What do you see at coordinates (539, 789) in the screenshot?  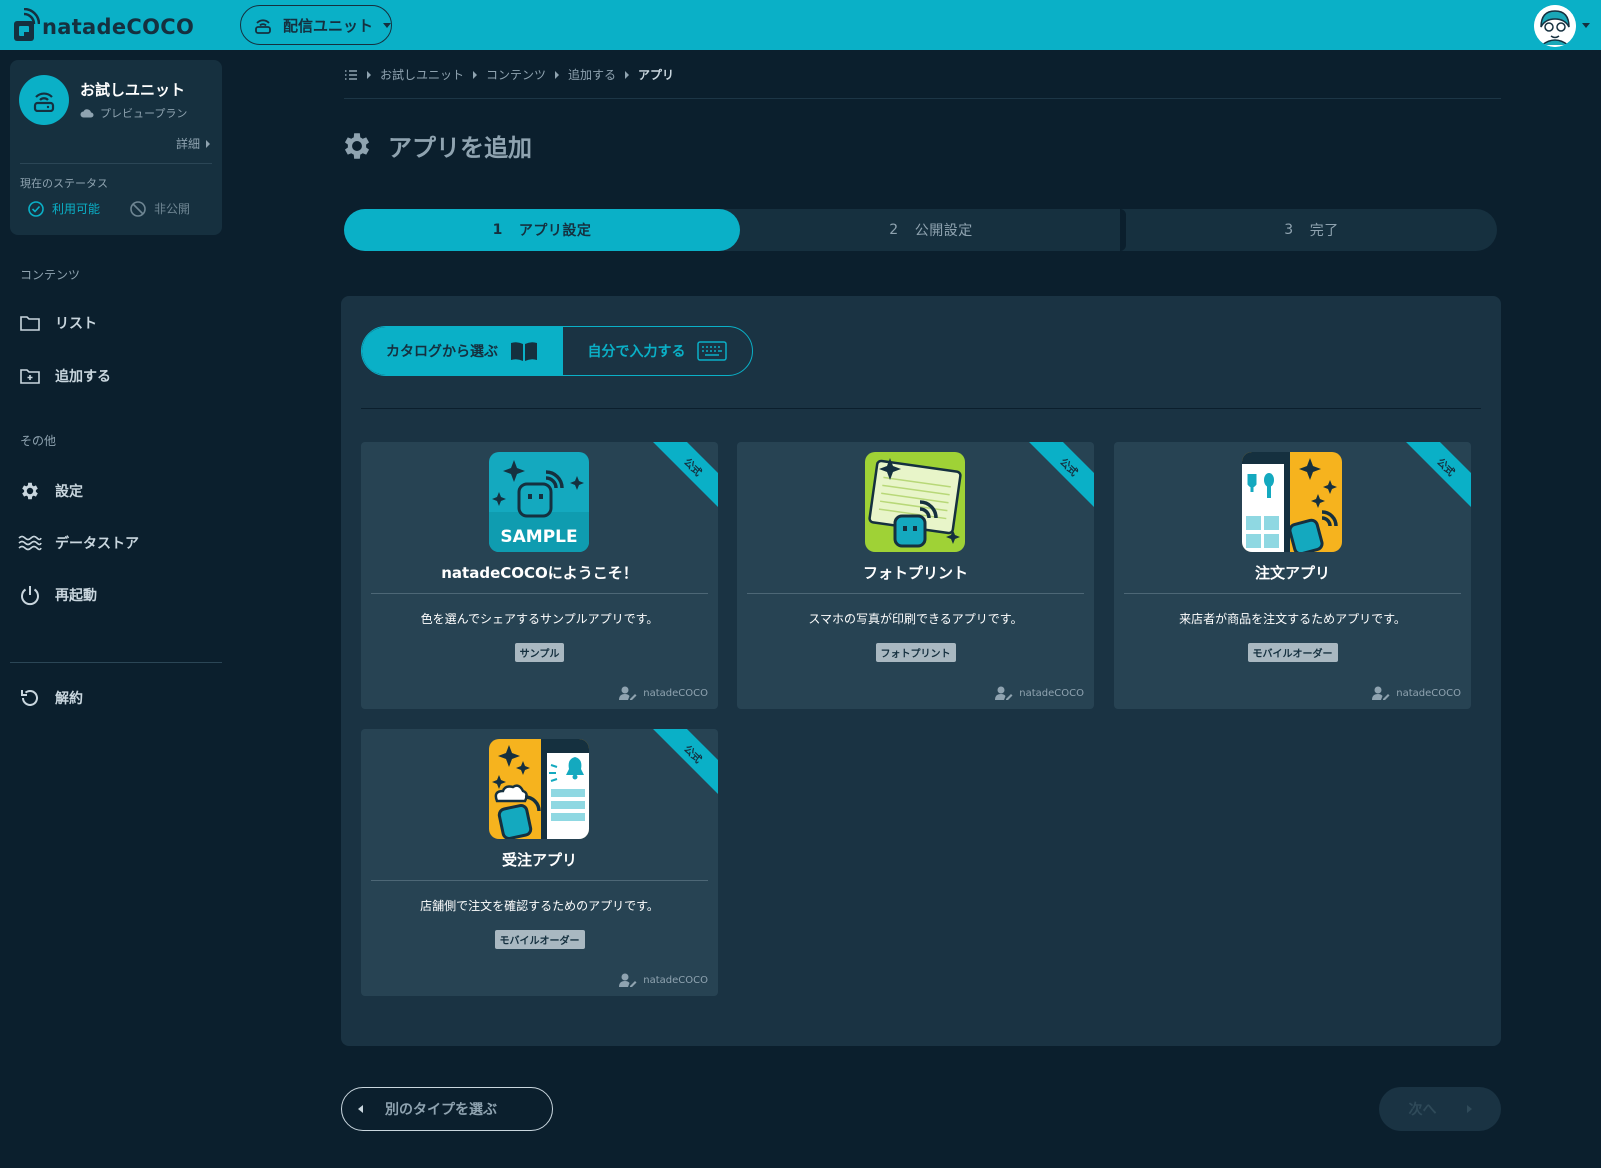 I see `order-receive-app-icon` at bounding box center [539, 789].